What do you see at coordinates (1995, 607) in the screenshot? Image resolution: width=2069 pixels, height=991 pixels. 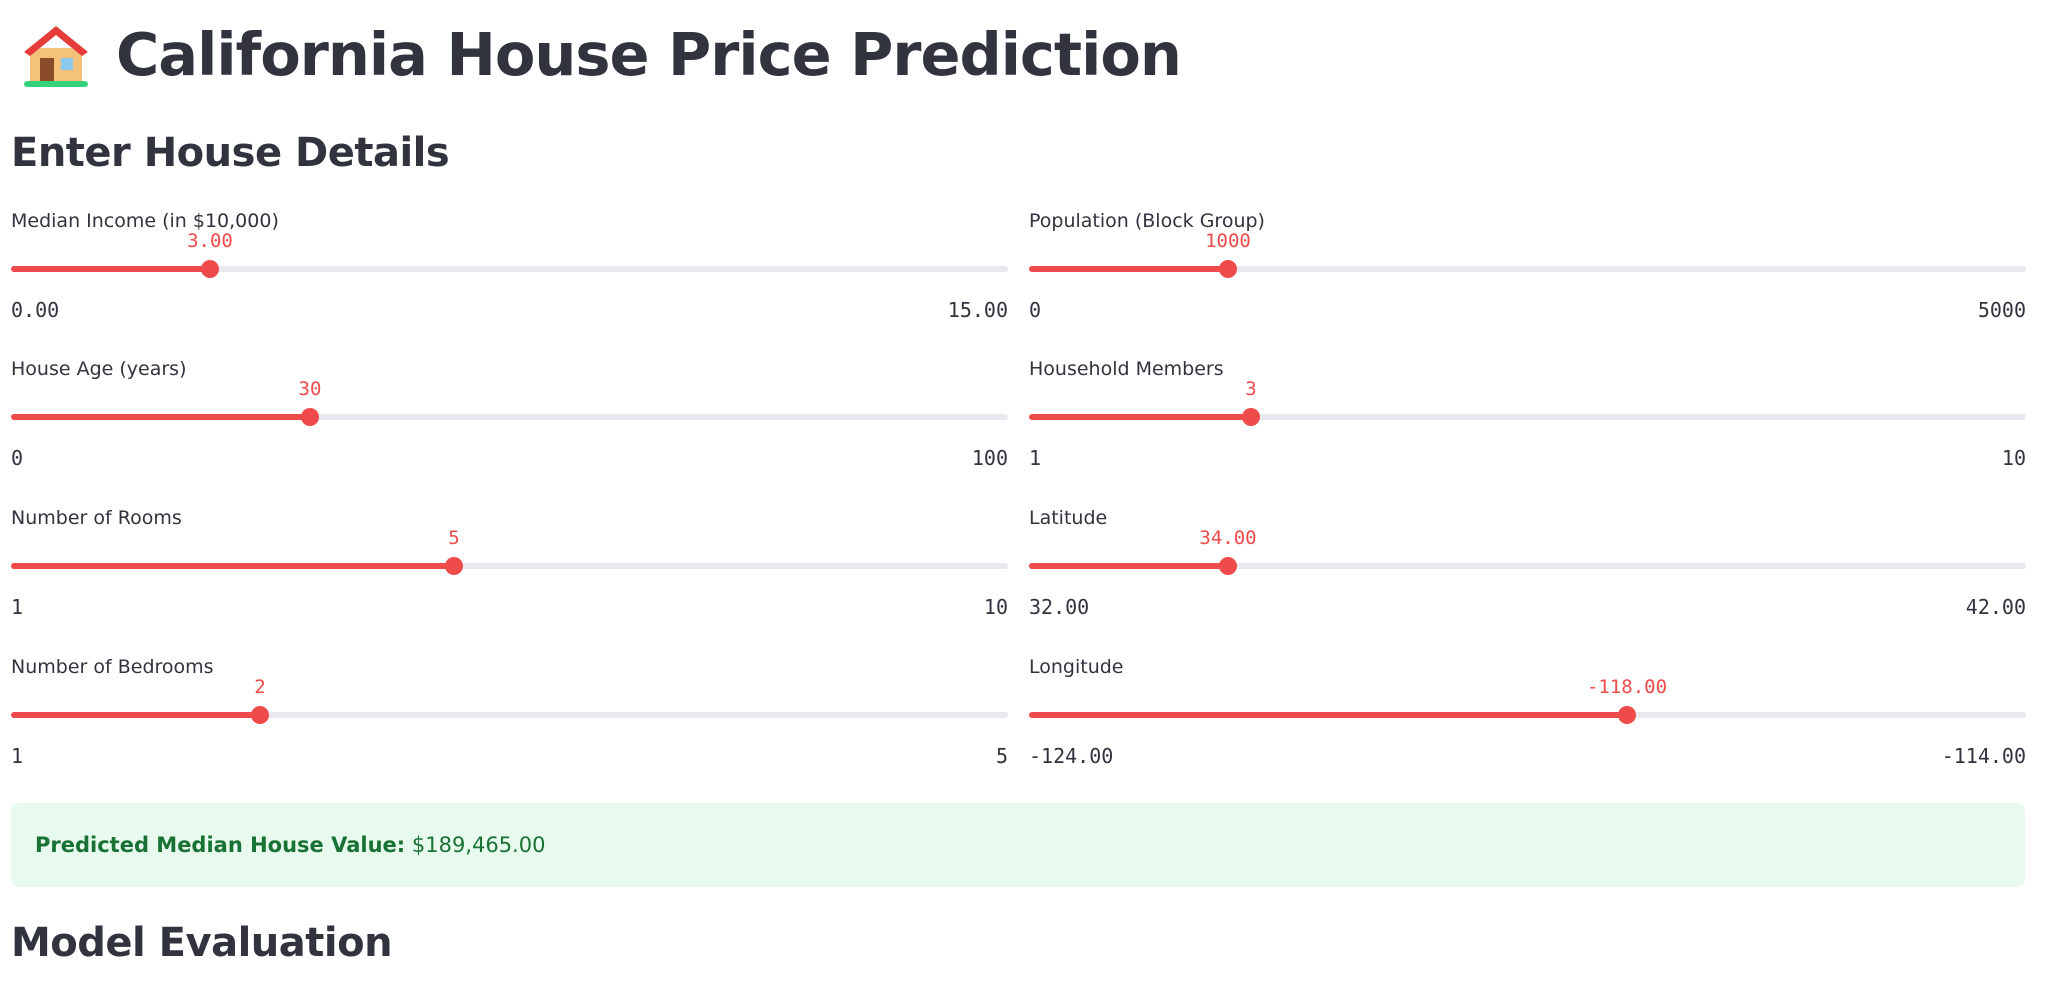 I see `slider-max: 42.00` at bounding box center [1995, 607].